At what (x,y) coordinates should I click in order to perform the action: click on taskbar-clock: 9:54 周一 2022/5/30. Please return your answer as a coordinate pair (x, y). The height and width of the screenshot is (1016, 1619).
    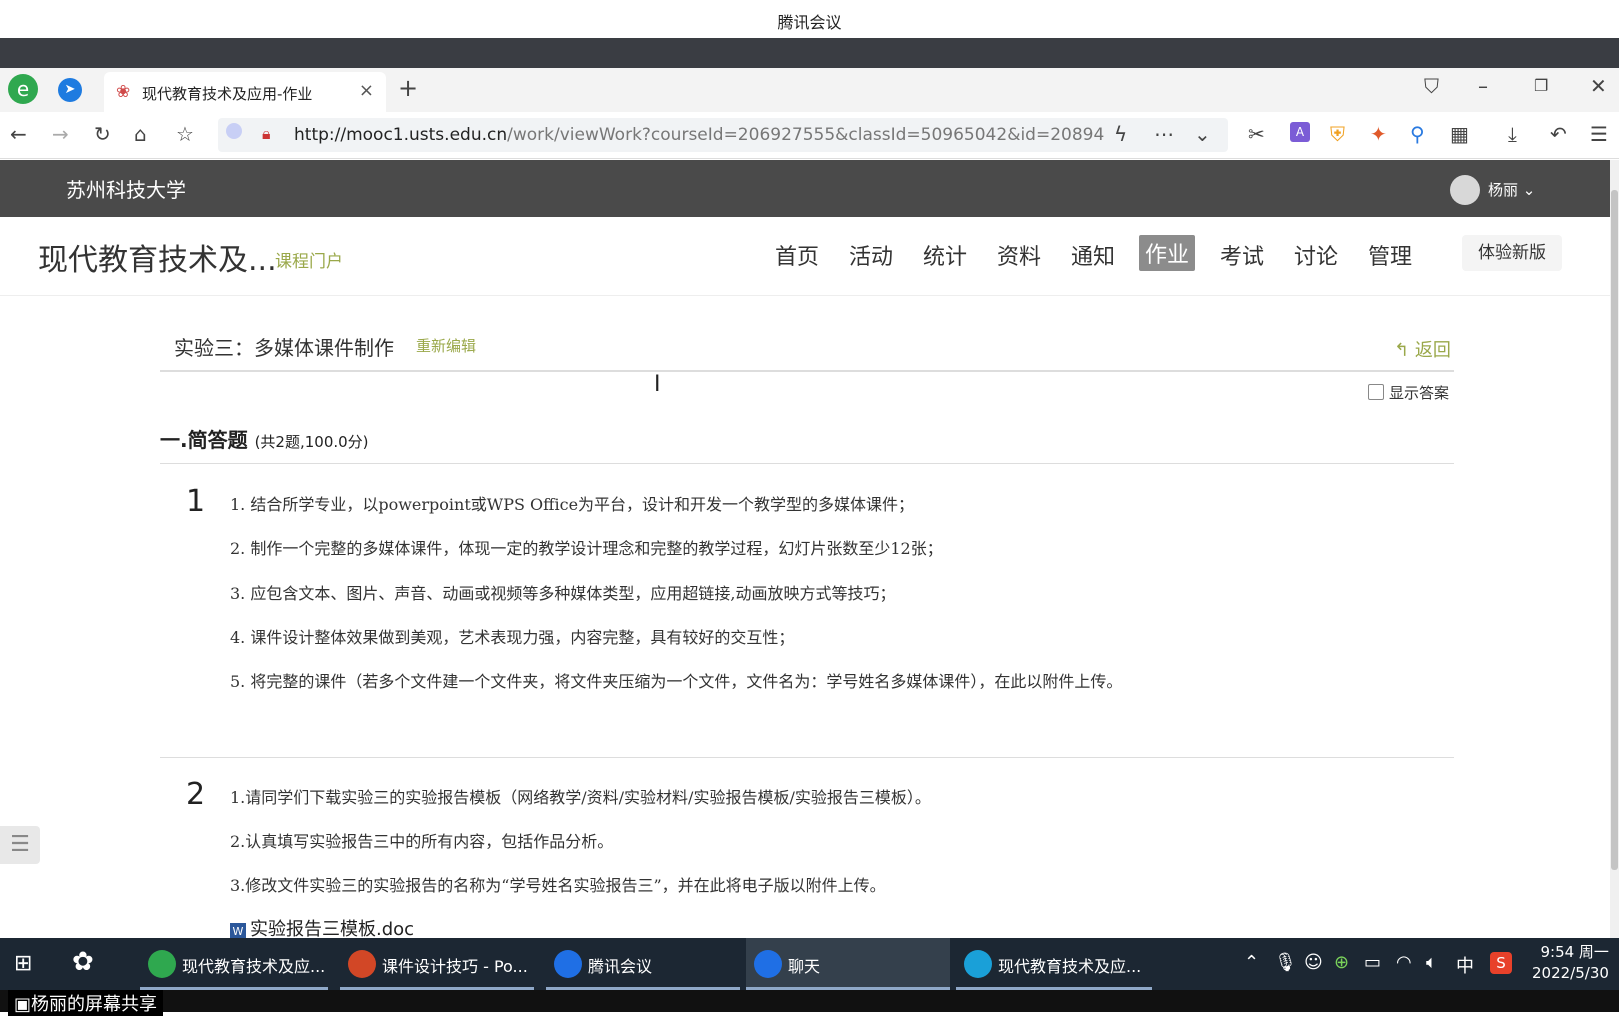
    Looking at the image, I should click on (1570, 963).